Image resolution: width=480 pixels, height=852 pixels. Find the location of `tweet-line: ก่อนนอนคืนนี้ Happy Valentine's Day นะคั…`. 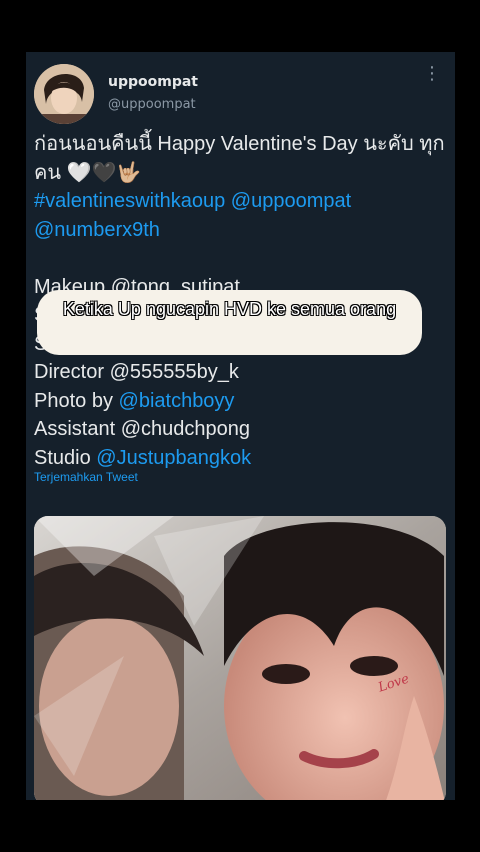

tweet-line: ก่อนนอนคืนนี้ Happy Valentine's Day นะคั… is located at coordinates (240, 158).